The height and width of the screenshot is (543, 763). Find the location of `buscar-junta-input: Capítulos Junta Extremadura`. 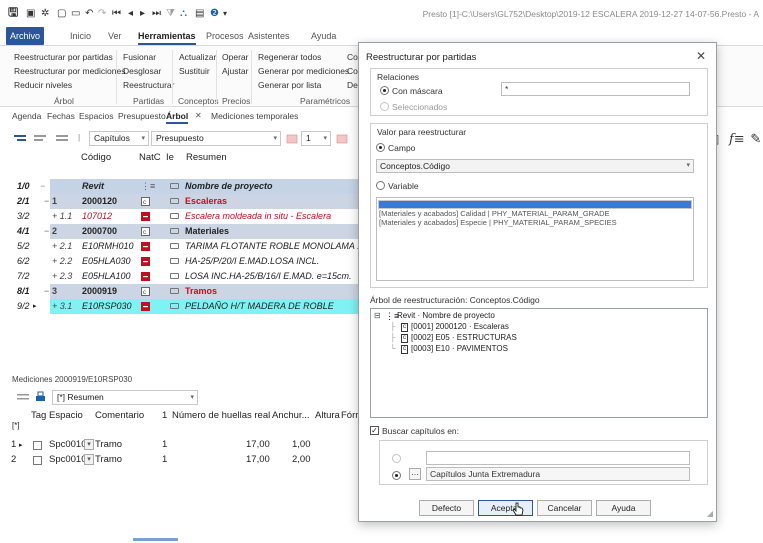

buscar-junta-input: Capítulos Junta Extremadura is located at coordinates (558, 474).